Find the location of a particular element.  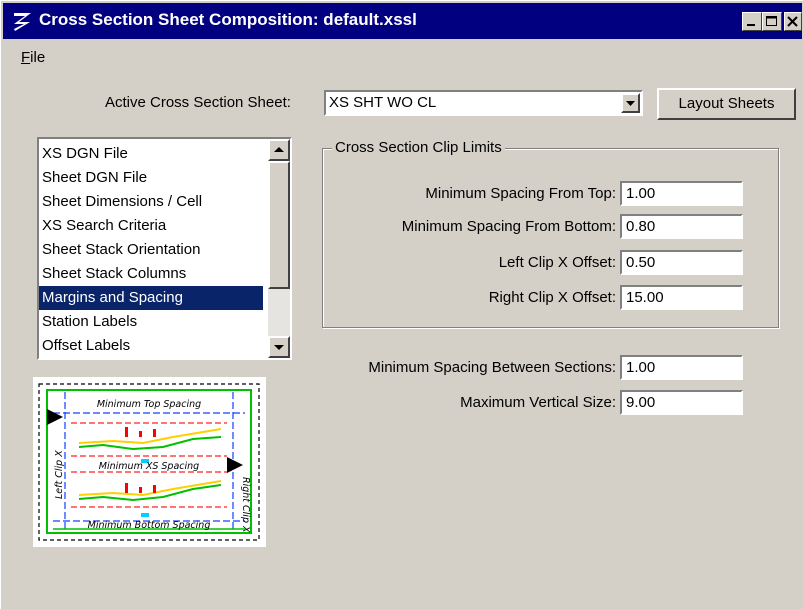

scroll-down-button is located at coordinates (279, 347).